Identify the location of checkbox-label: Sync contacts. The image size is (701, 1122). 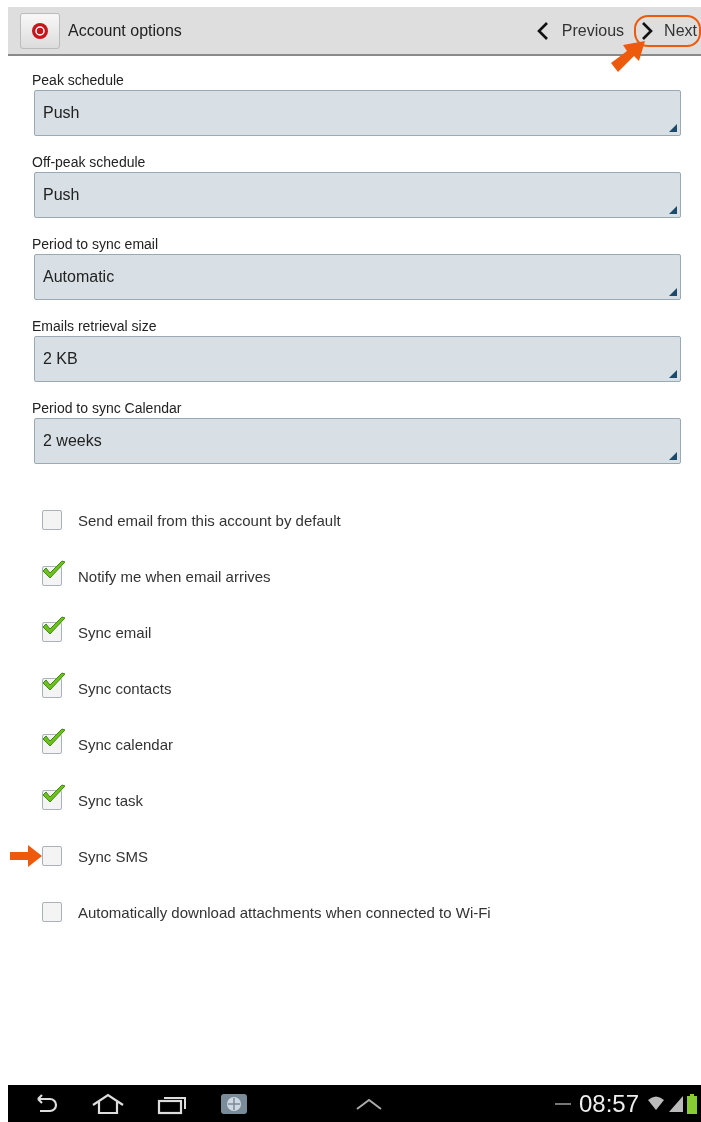
(125, 688).